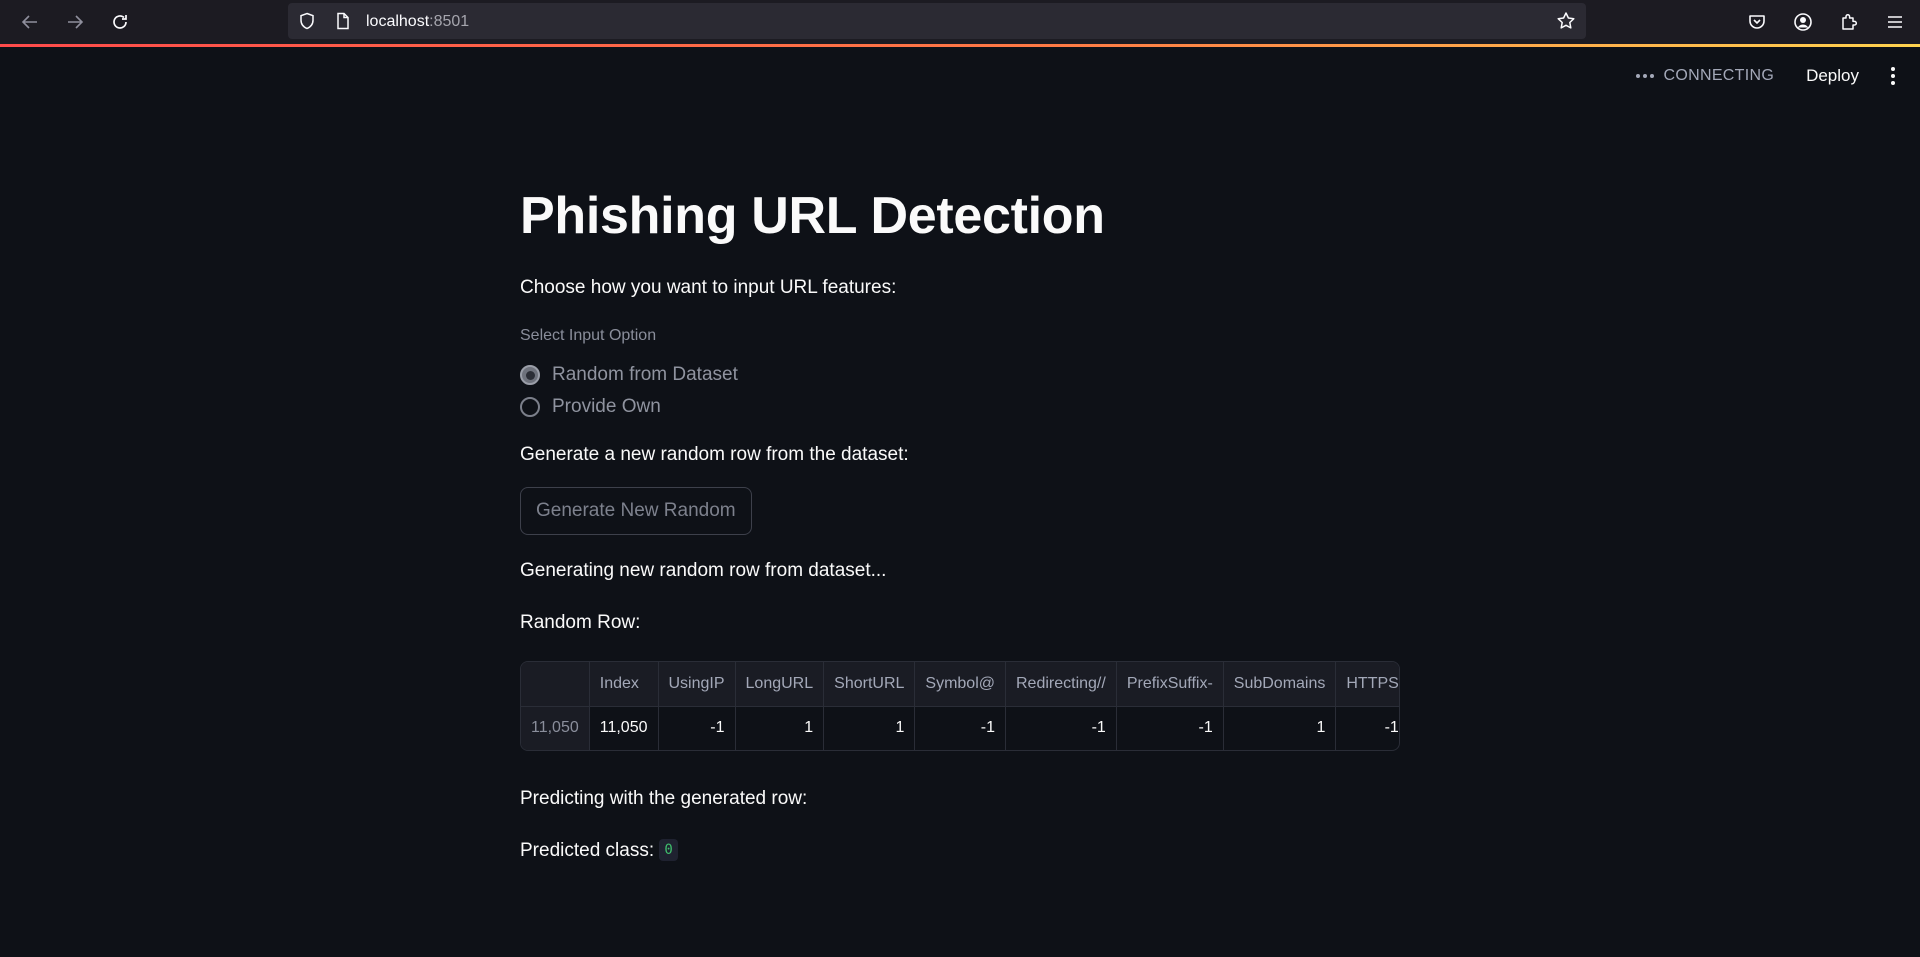  I want to click on page-icon, so click(343, 21).